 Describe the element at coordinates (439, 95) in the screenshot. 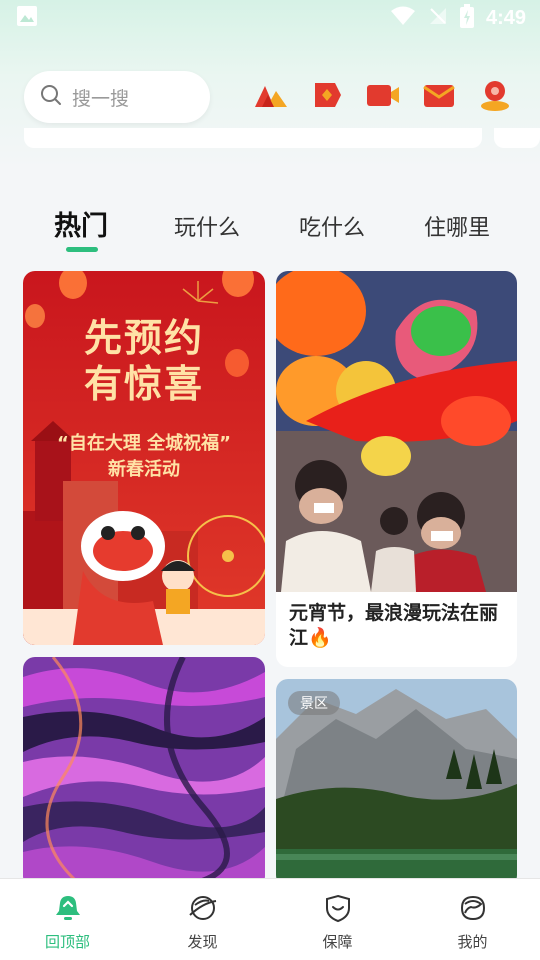

I see `red-envelope-icon` at that location.